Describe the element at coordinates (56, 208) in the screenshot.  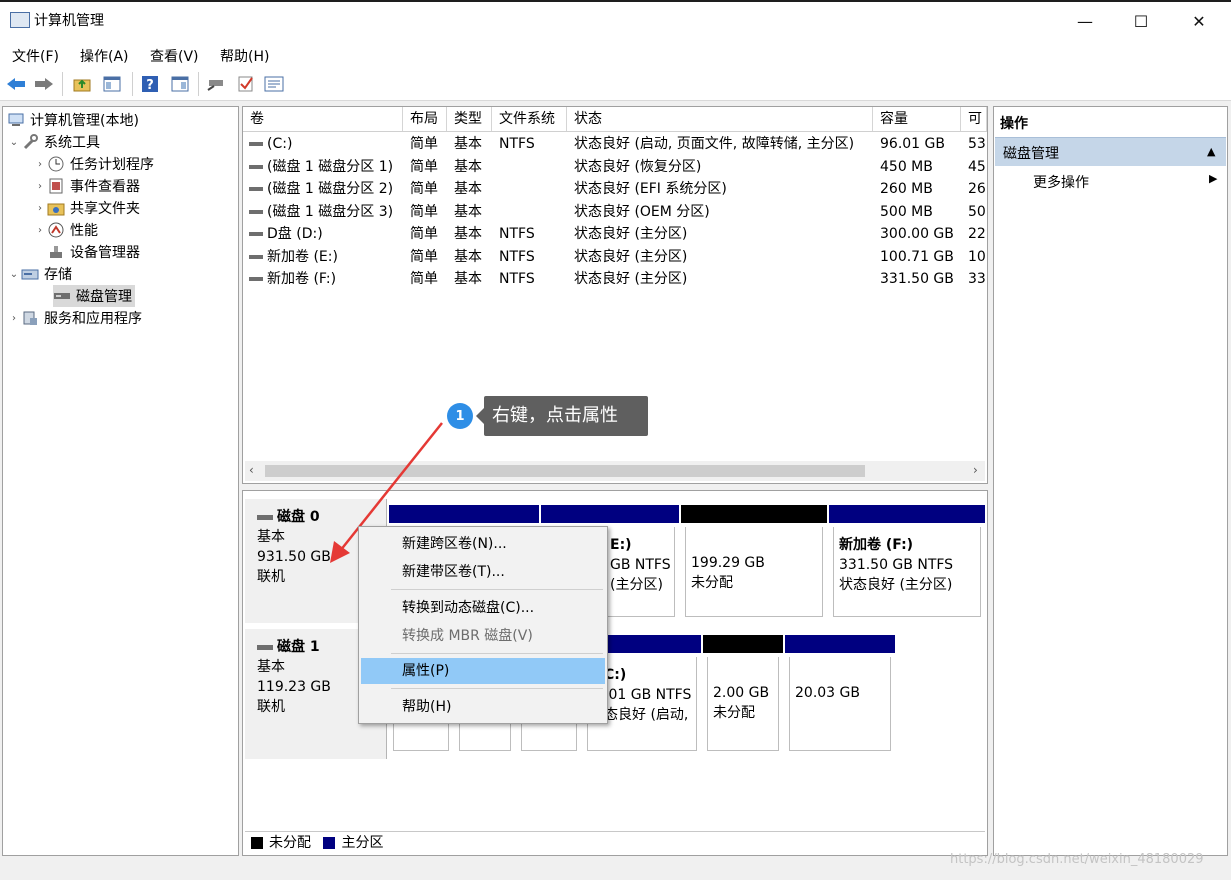
I see `shared-folder-icon` at that location.